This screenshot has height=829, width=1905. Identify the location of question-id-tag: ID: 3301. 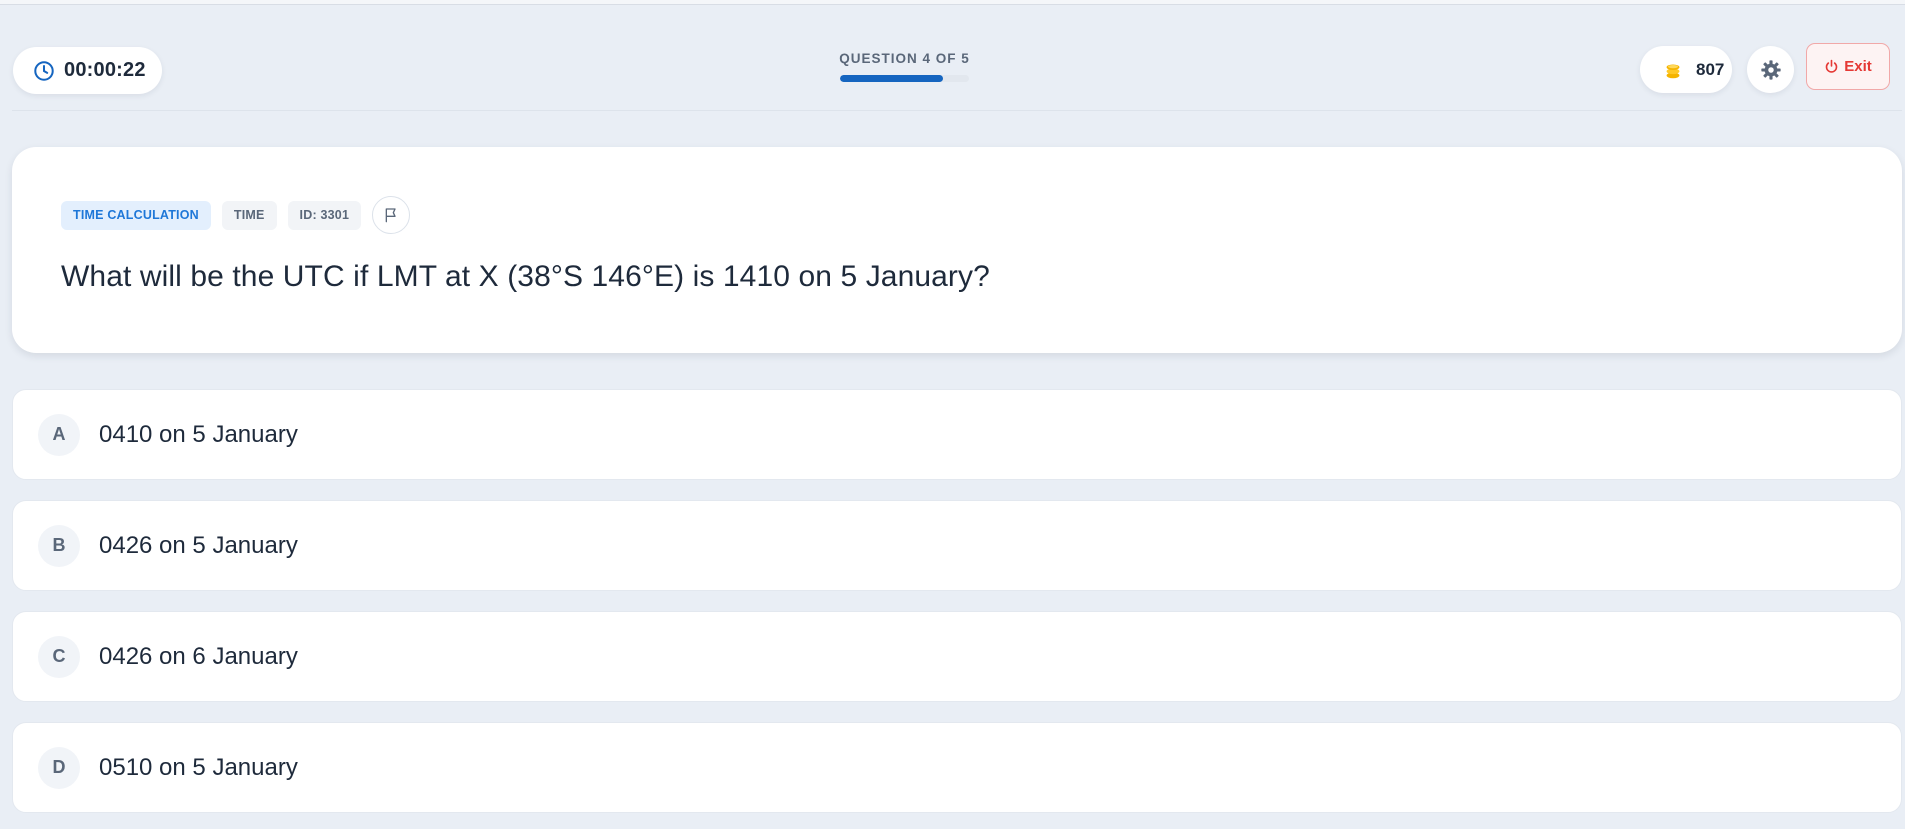
(324, 215).